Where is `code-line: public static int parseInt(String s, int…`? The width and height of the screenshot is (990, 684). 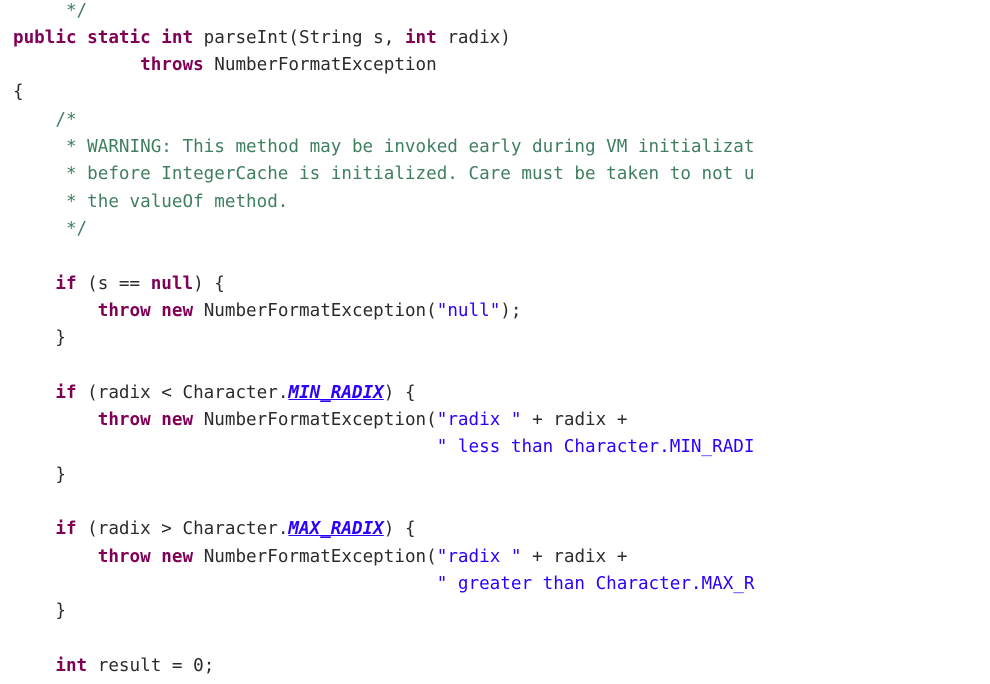
code-line: public static int parseInt(String s, int… is located at coordinates (383, 38).